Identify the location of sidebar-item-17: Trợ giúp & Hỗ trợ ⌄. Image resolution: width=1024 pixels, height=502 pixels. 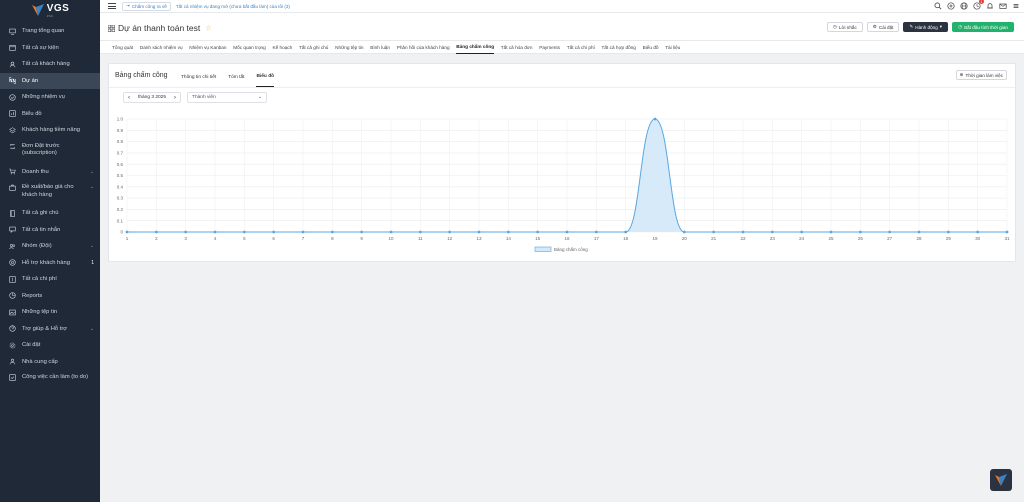
(50, 329).